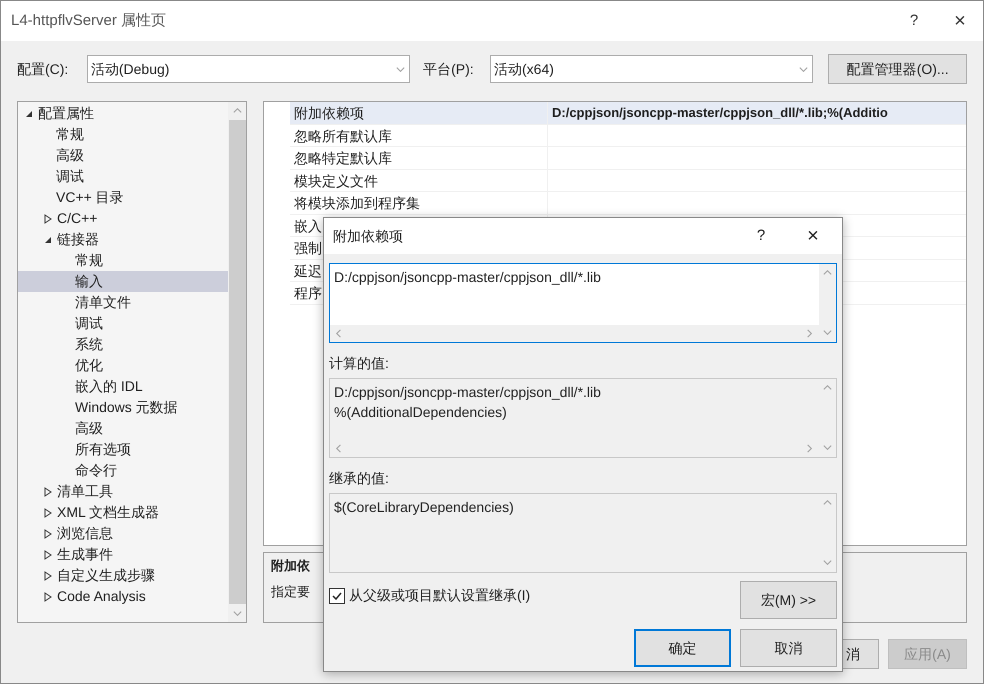 This screenshot has height=684, width=984. I want to click on config-dropdown: 活动(Debug), so click(248, 69).